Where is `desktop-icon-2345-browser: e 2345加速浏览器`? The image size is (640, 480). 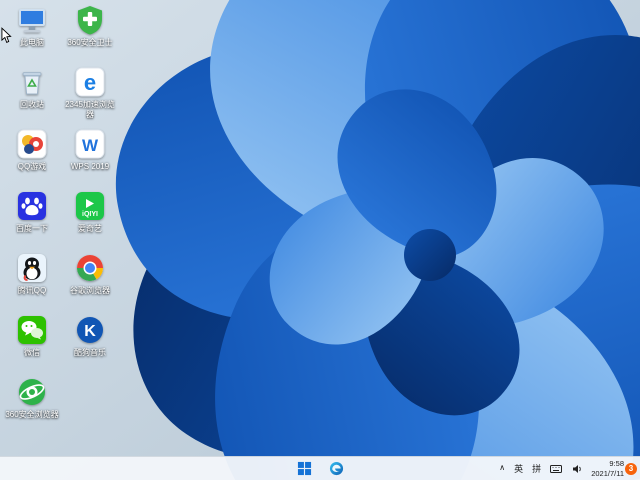 desktop-icon-2345-browser: e 2345加速浏览器 is located at coordinates (90, 97).